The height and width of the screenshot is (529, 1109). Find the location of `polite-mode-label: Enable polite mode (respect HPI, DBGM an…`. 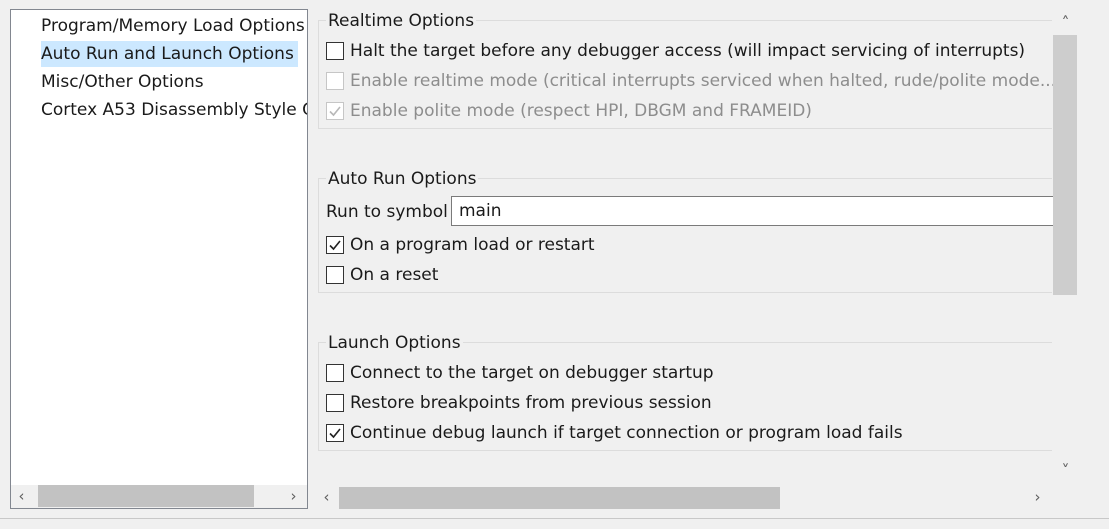

polite-mode-label: Enable polite mode (respect HPI, DBGM an… is located at coordinates (581, 111).